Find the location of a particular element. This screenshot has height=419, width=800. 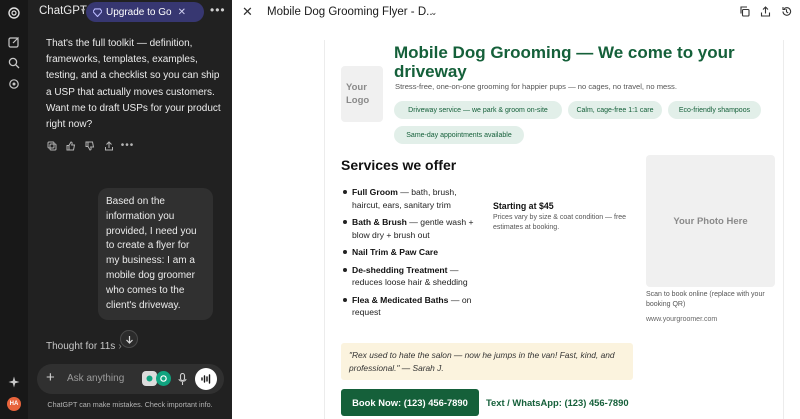

canvas-toolbar is located at coordinates (765, 11).